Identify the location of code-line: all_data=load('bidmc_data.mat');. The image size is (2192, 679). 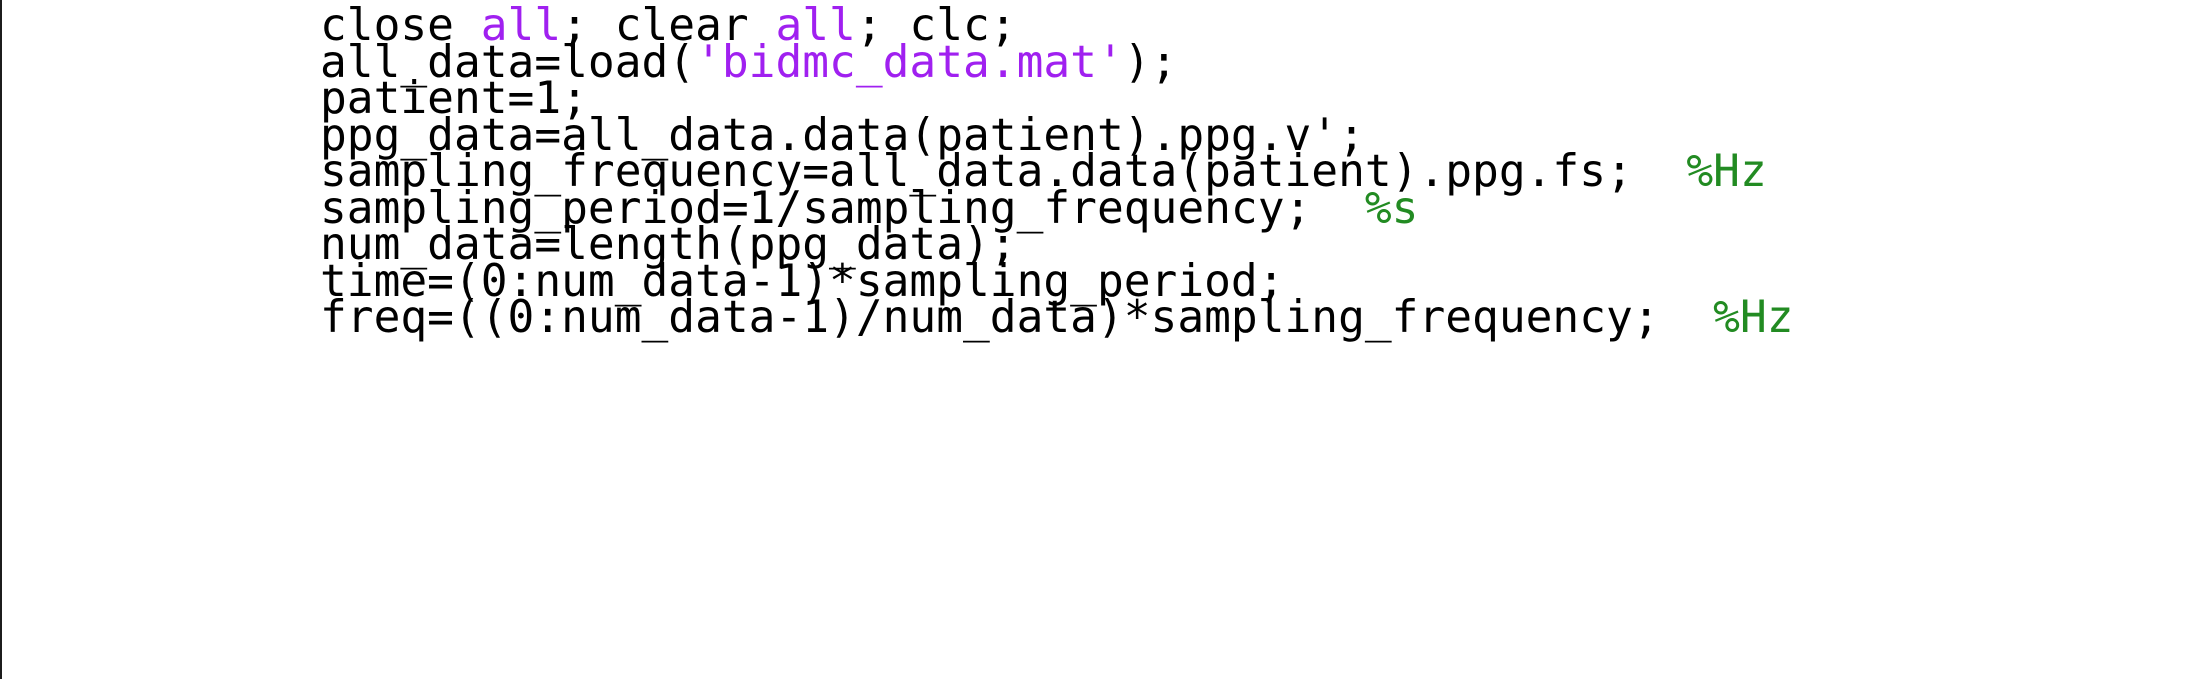
(1245, 62).